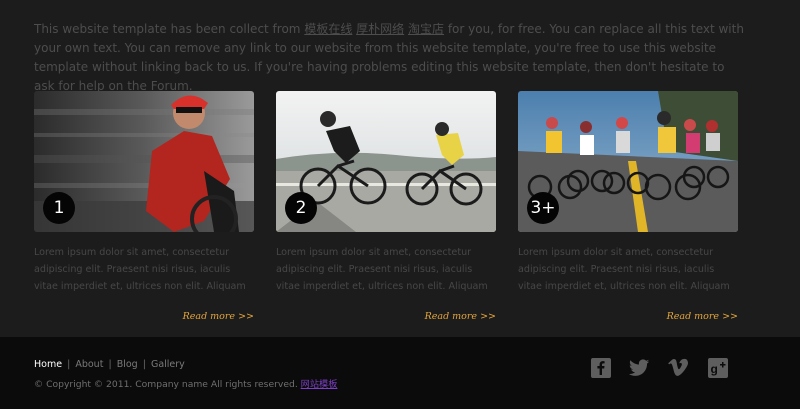 The image size is (800, 409). I want to click on footer-nav: Home | About | Blog | Gallery, so click(109, 364).